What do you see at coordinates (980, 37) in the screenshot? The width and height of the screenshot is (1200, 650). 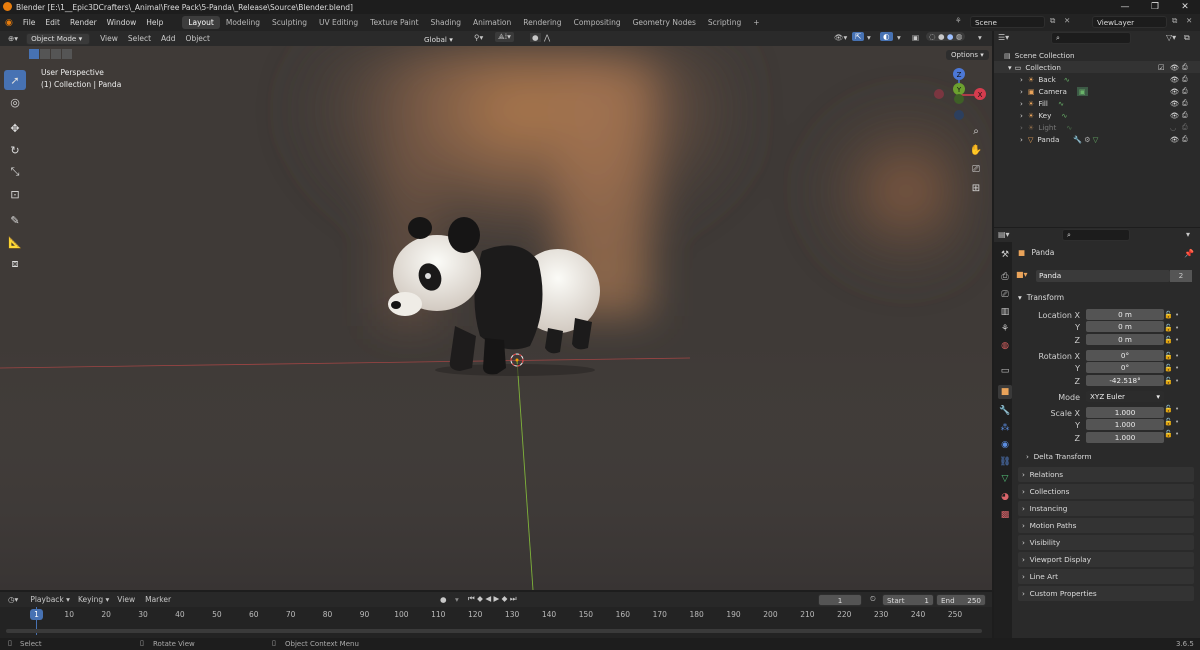 I see `shading-dropdown-icon: ▾` at bounding box center [980, 37].